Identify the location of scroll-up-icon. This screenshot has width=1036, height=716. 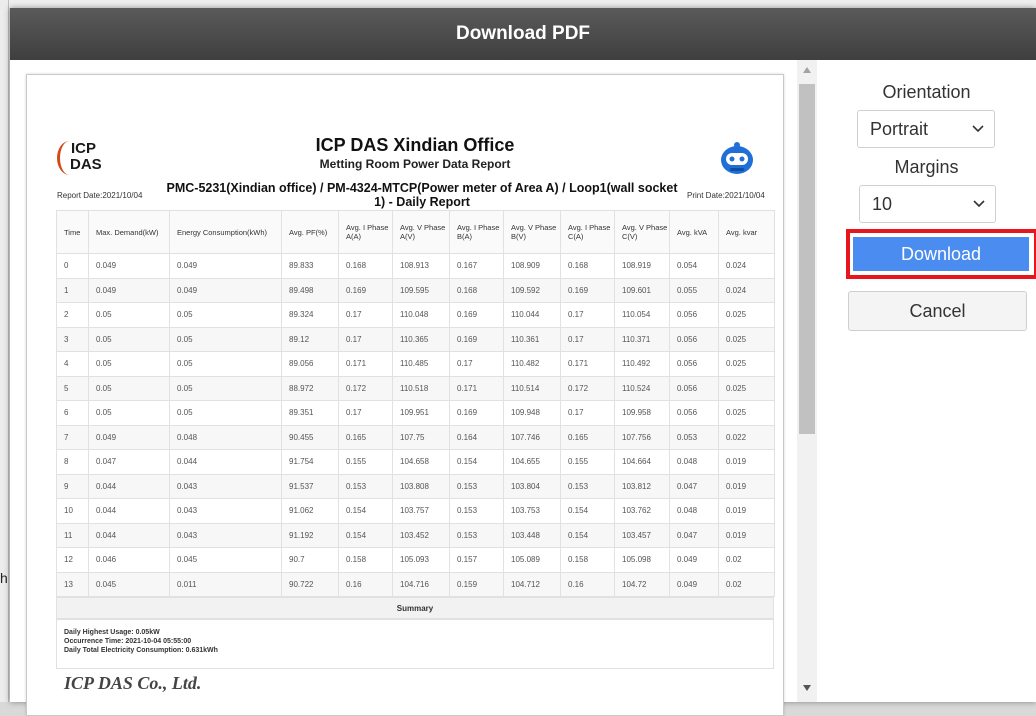
(807, 72).